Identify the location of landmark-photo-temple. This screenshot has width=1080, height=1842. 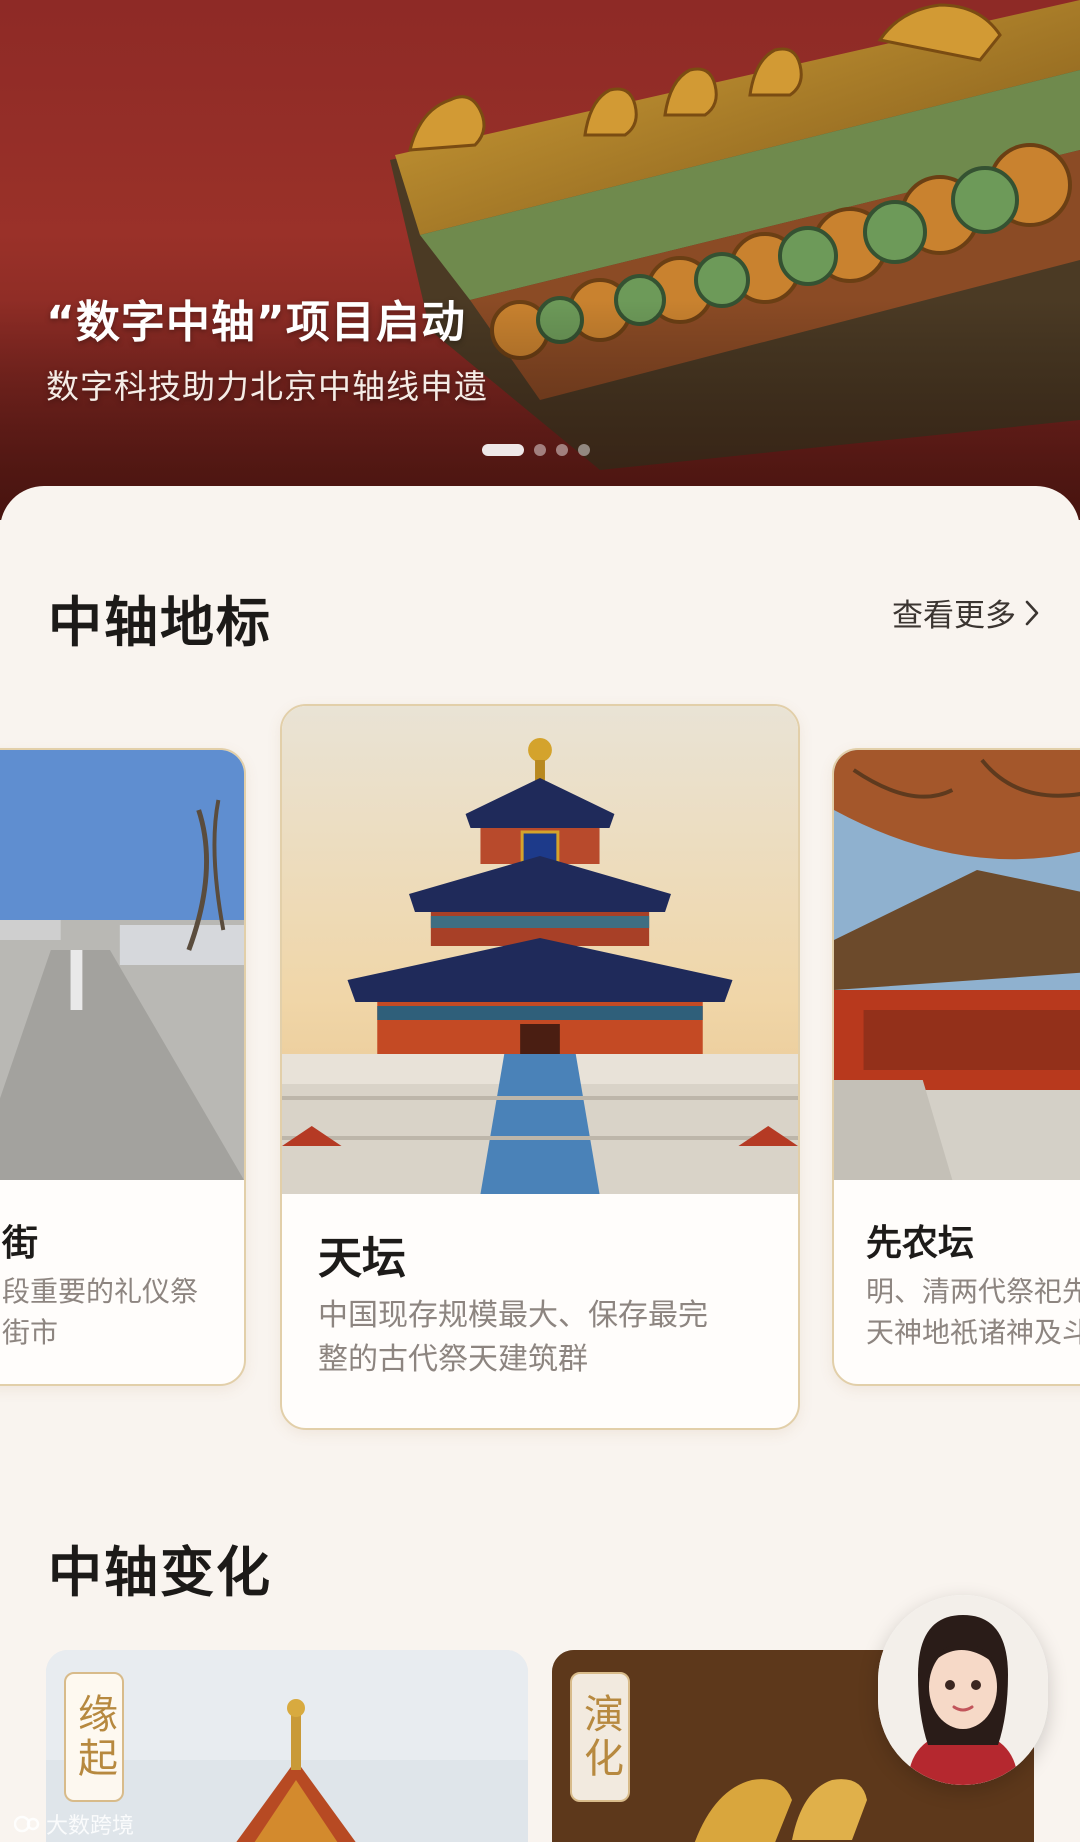
(540, 950).